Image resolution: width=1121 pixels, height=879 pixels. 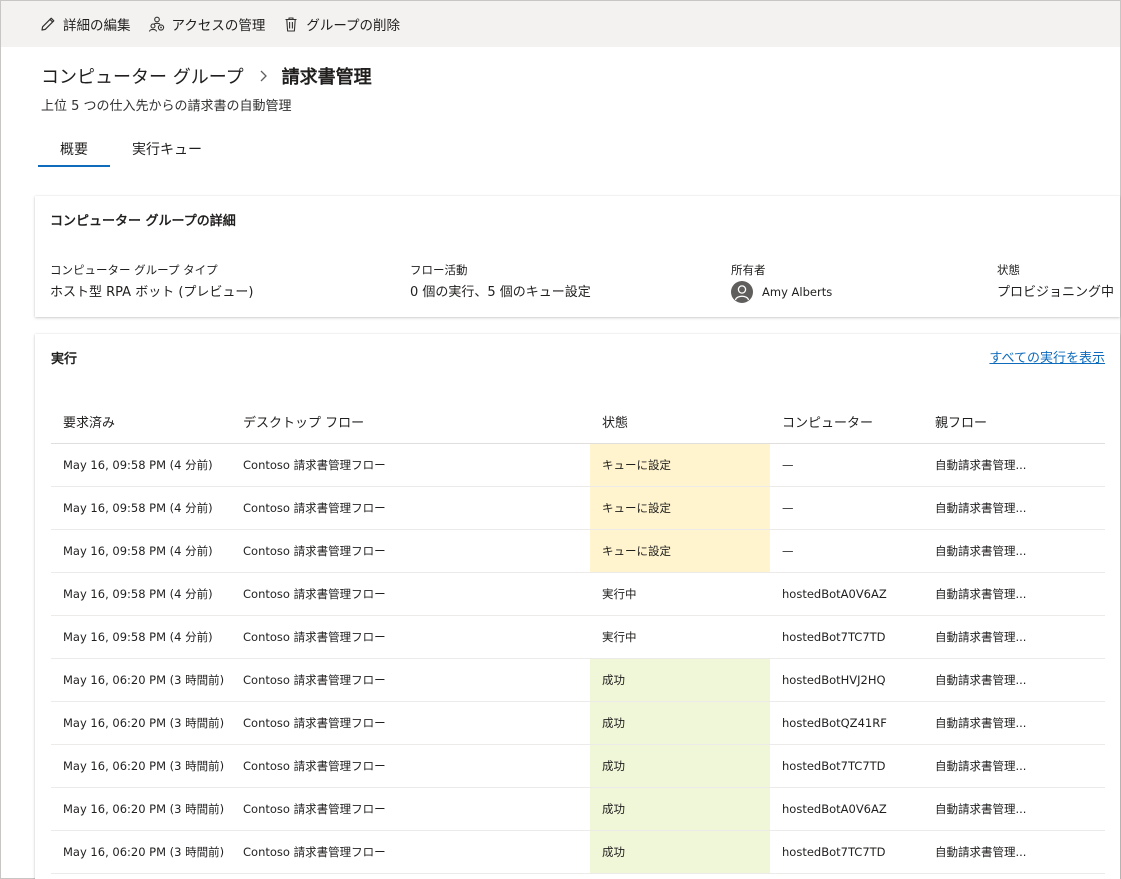 I want to click on breadcrumb: コンピューター グループ 請求書管理, so click(x=206, y=76).